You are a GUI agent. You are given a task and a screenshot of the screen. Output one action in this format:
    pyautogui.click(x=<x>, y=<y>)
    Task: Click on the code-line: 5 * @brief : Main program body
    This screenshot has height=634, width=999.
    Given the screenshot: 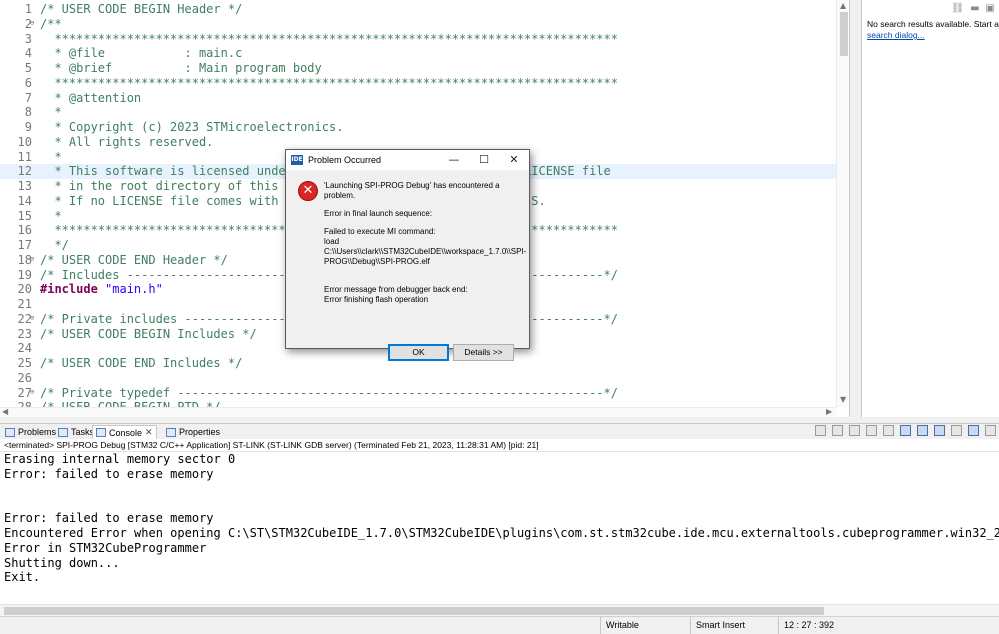 What is the action you would take?
    pyautogui.click(x=418, y=68)
    